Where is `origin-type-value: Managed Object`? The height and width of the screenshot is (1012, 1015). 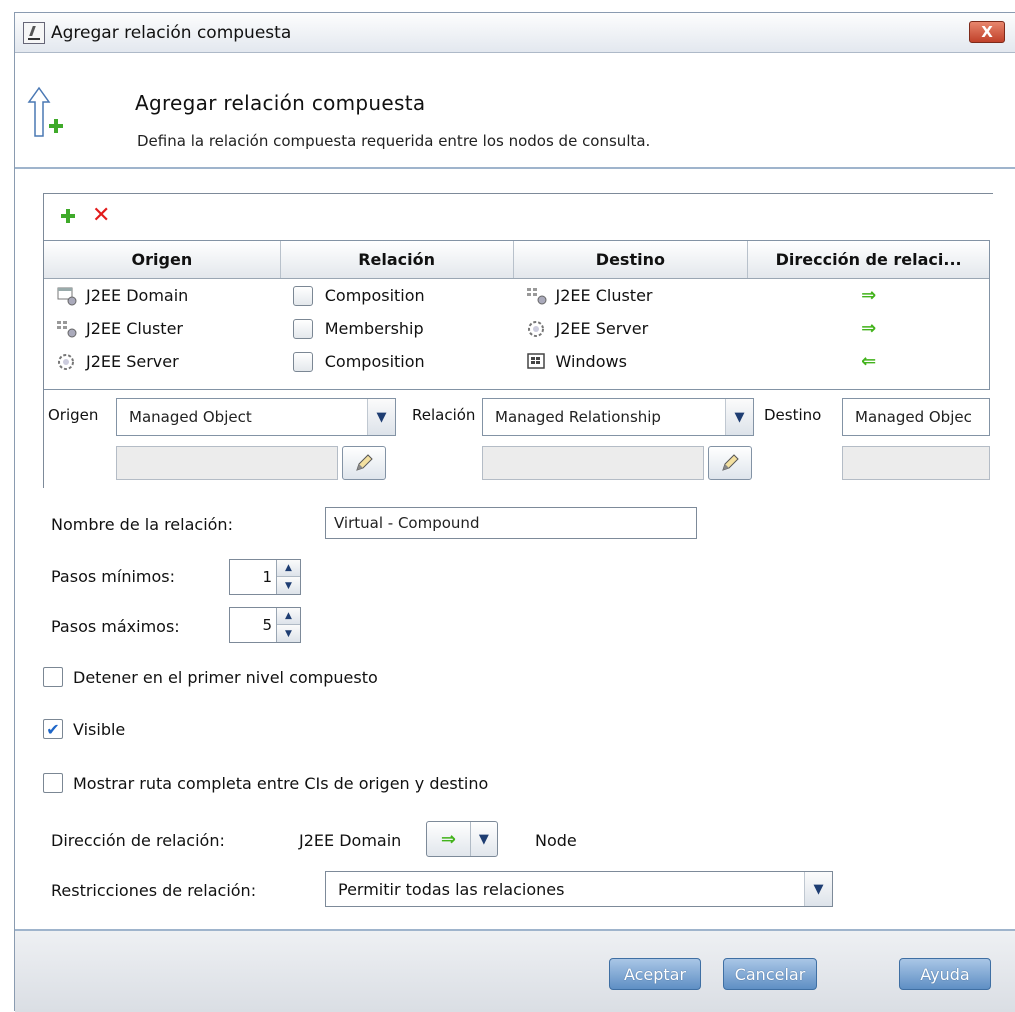 origin-type-value: Managed Object is located at coordinates (190, 417).